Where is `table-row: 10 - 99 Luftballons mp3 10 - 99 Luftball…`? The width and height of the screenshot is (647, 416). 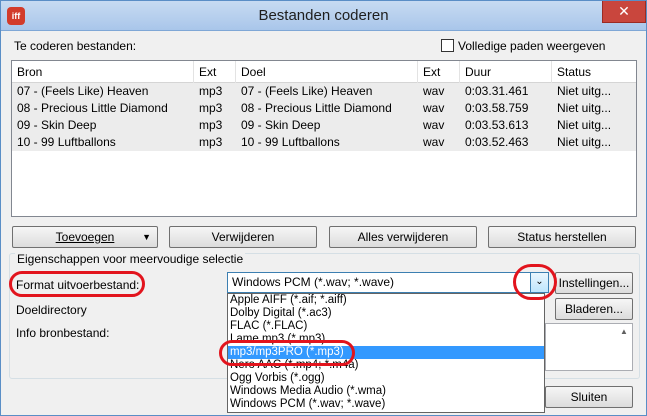 table-row: 10 - 99 Luftballons mp3 10 - 99 Luftball… is located at coordinates (324, 142).